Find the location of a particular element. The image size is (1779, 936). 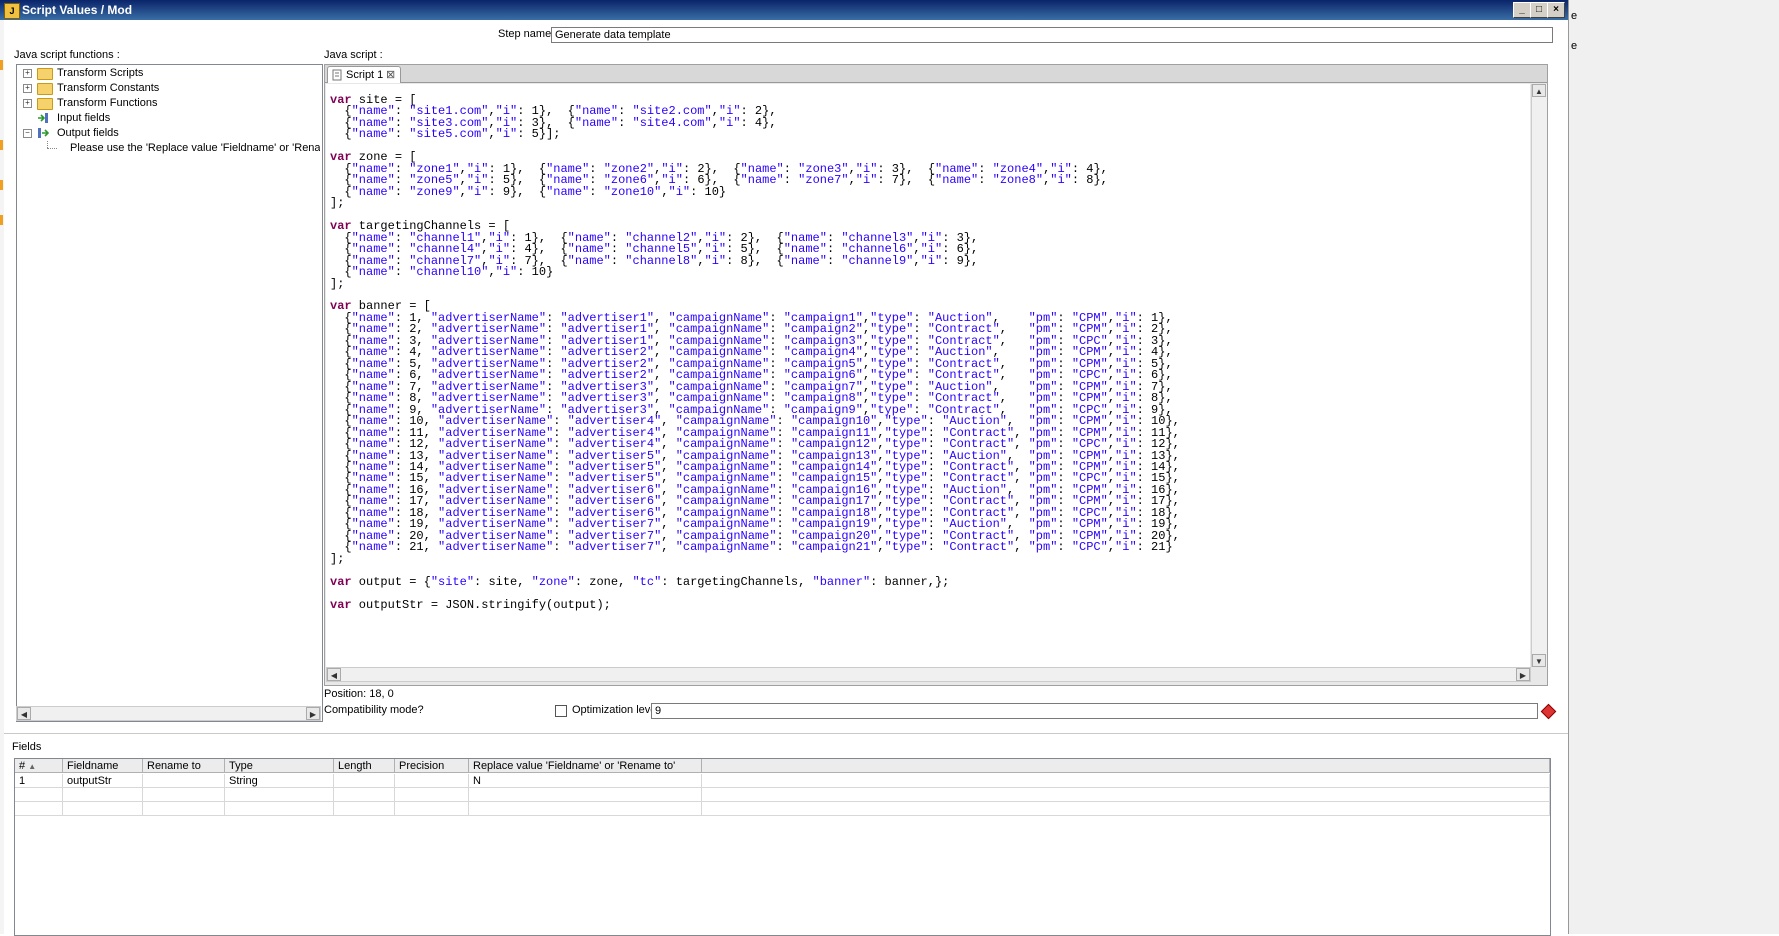

column-header: Type is located at coordinates (279, 766).